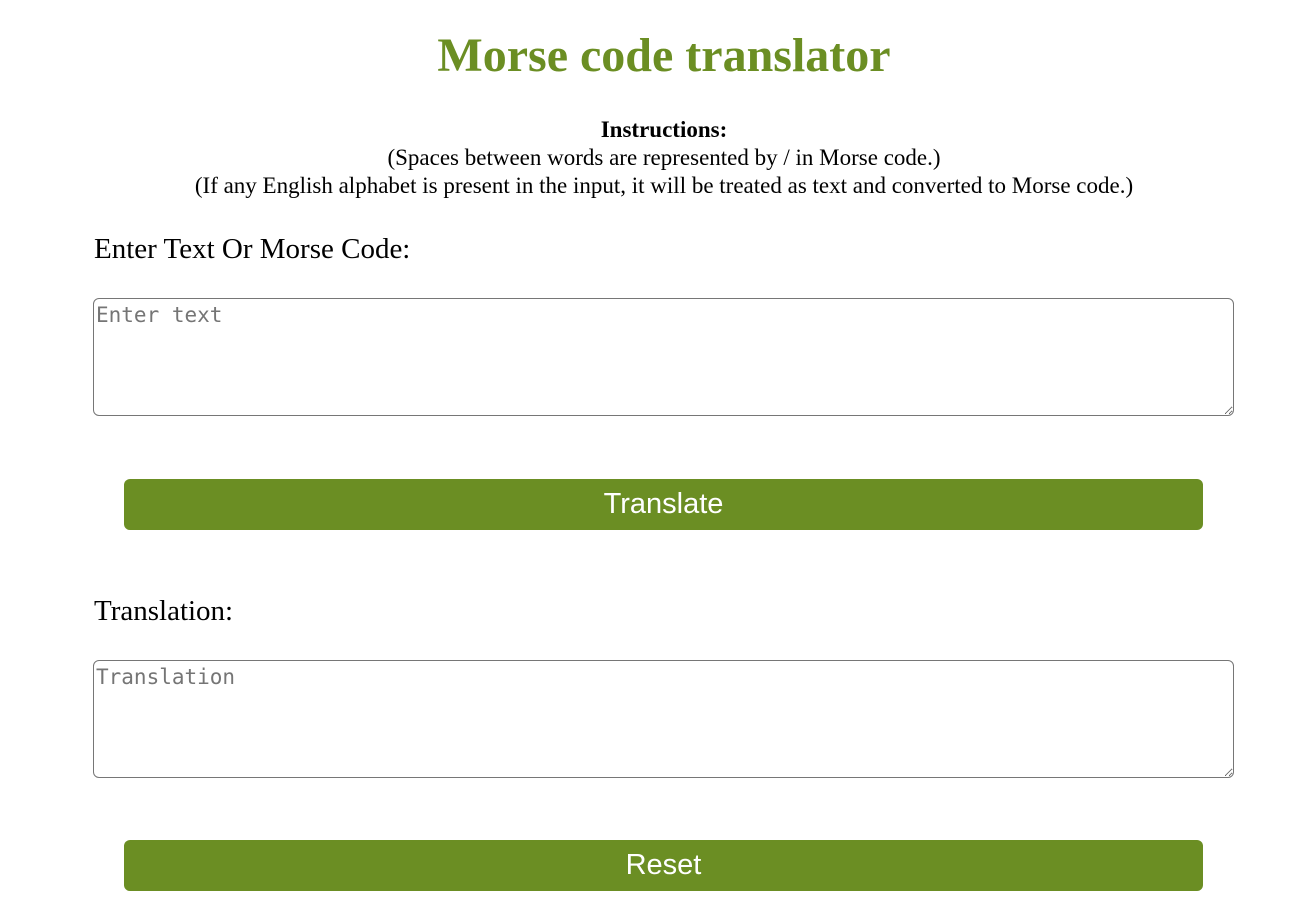 The width and height of the screenshot is (1310, 897). Describe the element at coordinates (663, 504) in the screenshot. I see `translate-button: Translate` at that location.